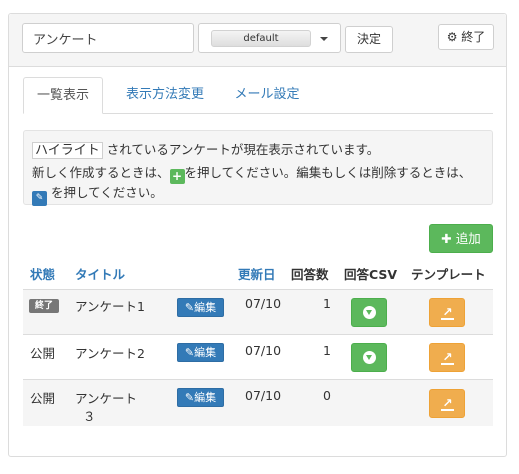  What do you see at coordinates (101, 172) in the screenshot?
I see `info-line2-text-a: 新しく作成するときは、` at bounding box center [101, 172].